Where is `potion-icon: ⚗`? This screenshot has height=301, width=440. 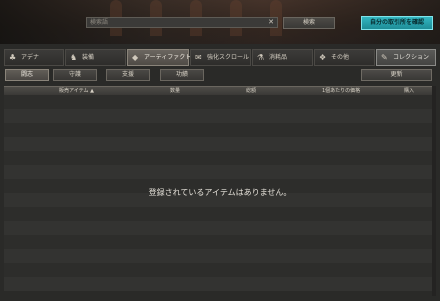 potion-icon: ⚗ is located at coordinates (261, 57).